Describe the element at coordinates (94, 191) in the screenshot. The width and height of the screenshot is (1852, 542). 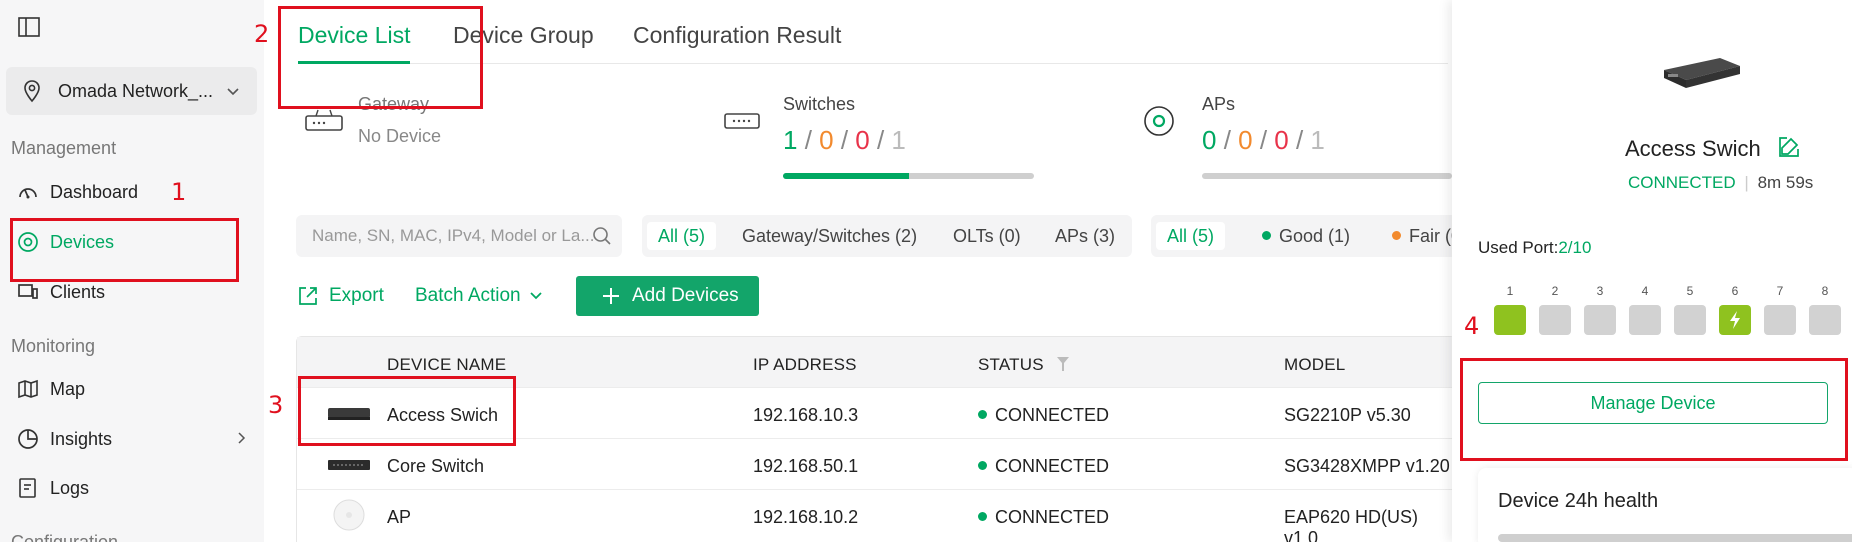
I see `sidebar-item-label: Dashboard` at that location.